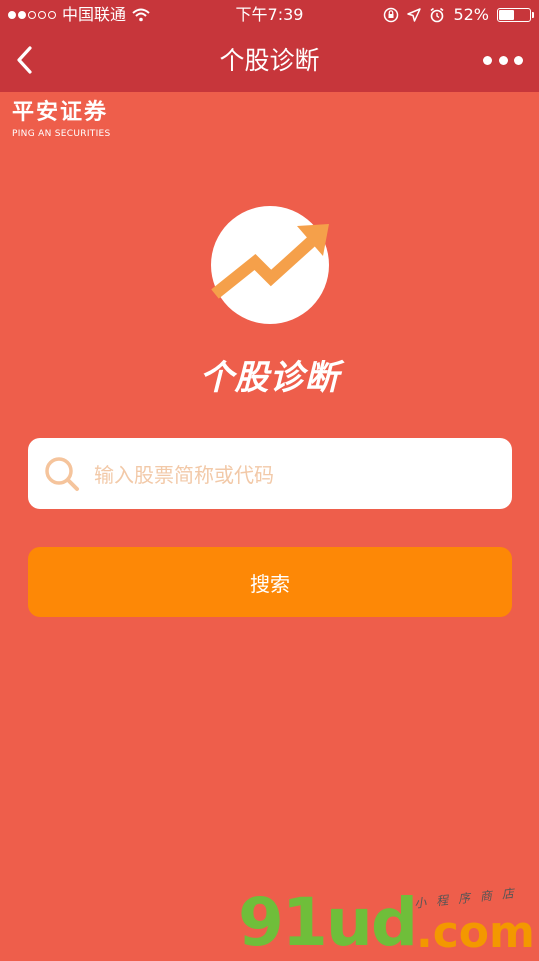 The width and height of the screenshot is (539, 961). Describe the element at coordinates (506, 15) in the screenshot. I see `battery-fill` at that location.